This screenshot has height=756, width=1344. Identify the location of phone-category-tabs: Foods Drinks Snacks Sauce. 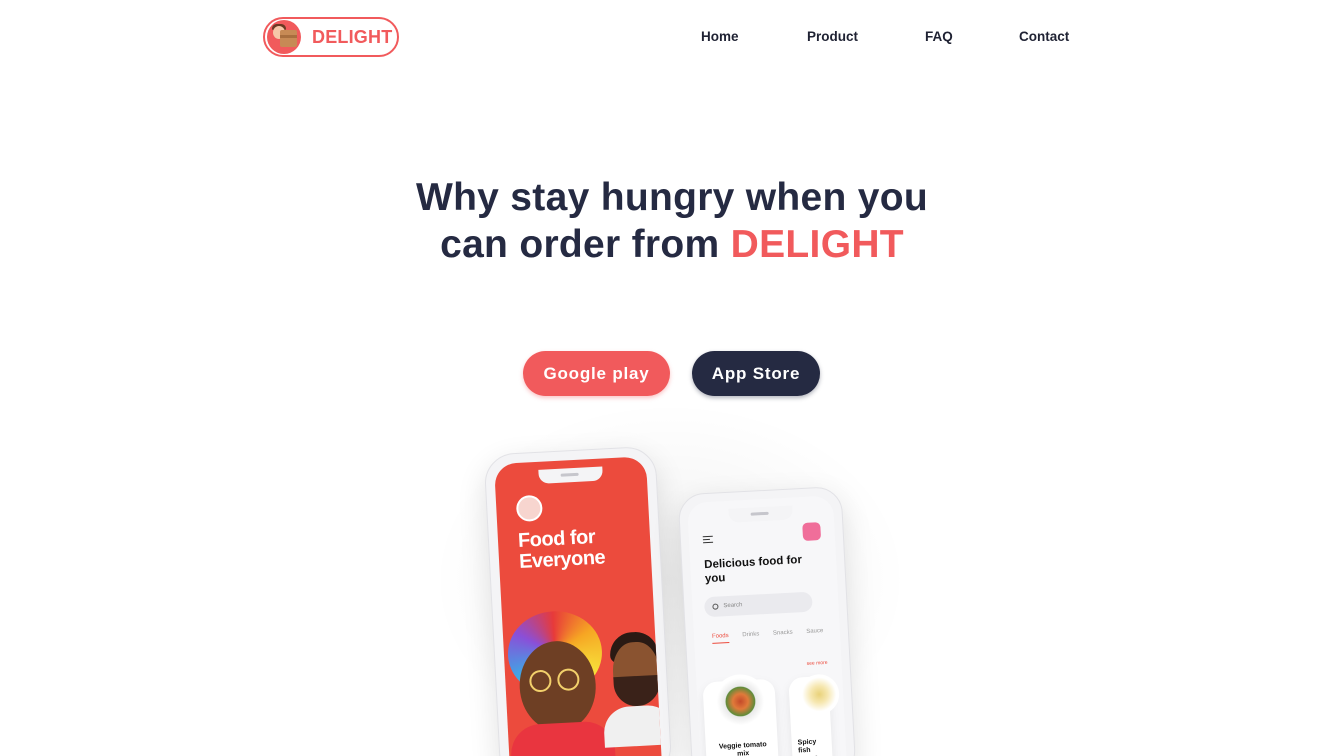
(779, 635).